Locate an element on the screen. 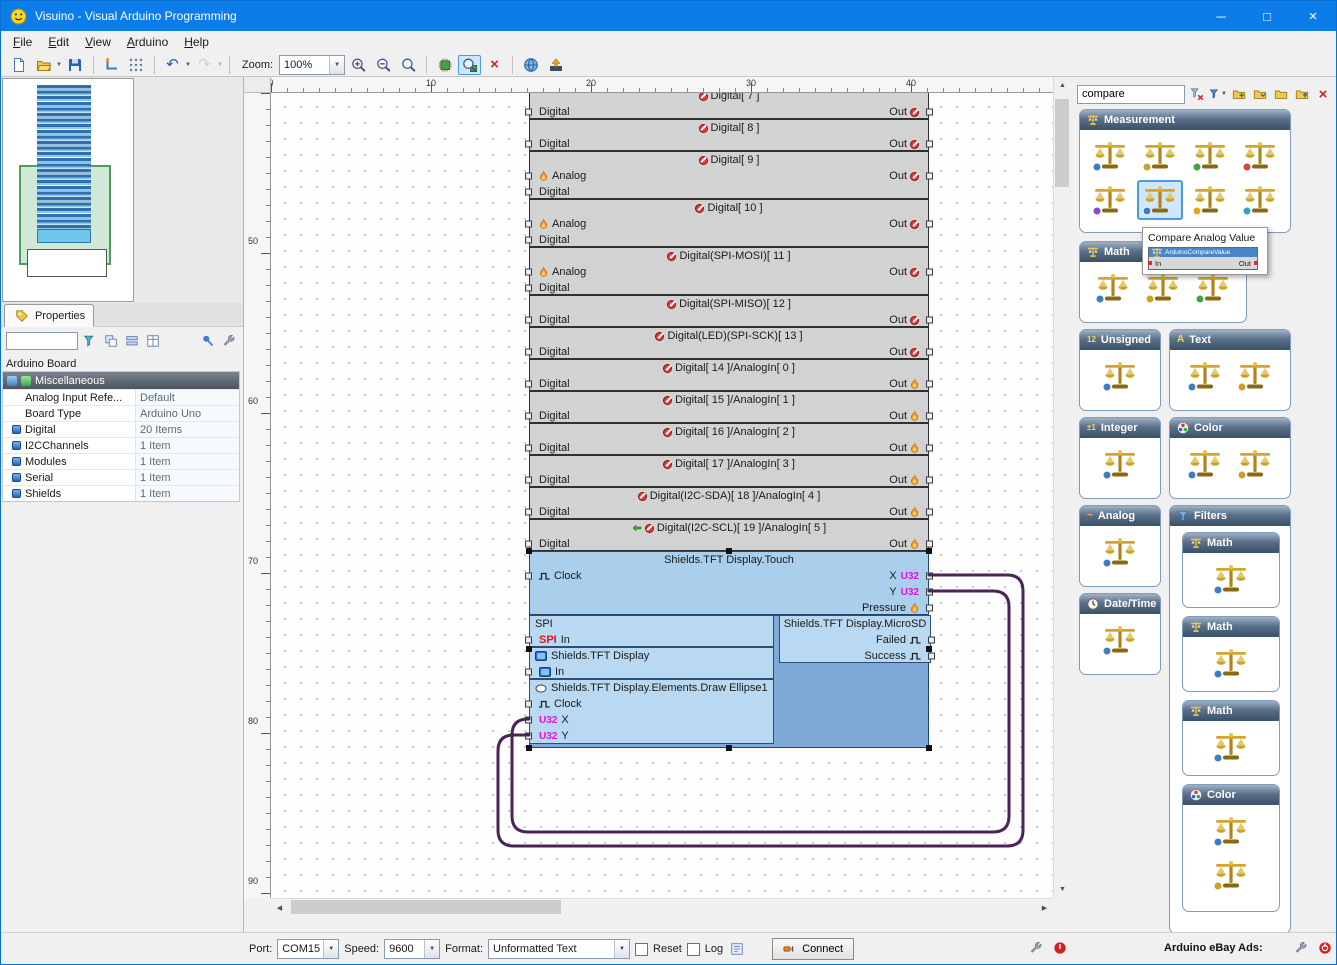  category-header-unsigned: 12 Unsigned is located at coordinates (1120, 340).